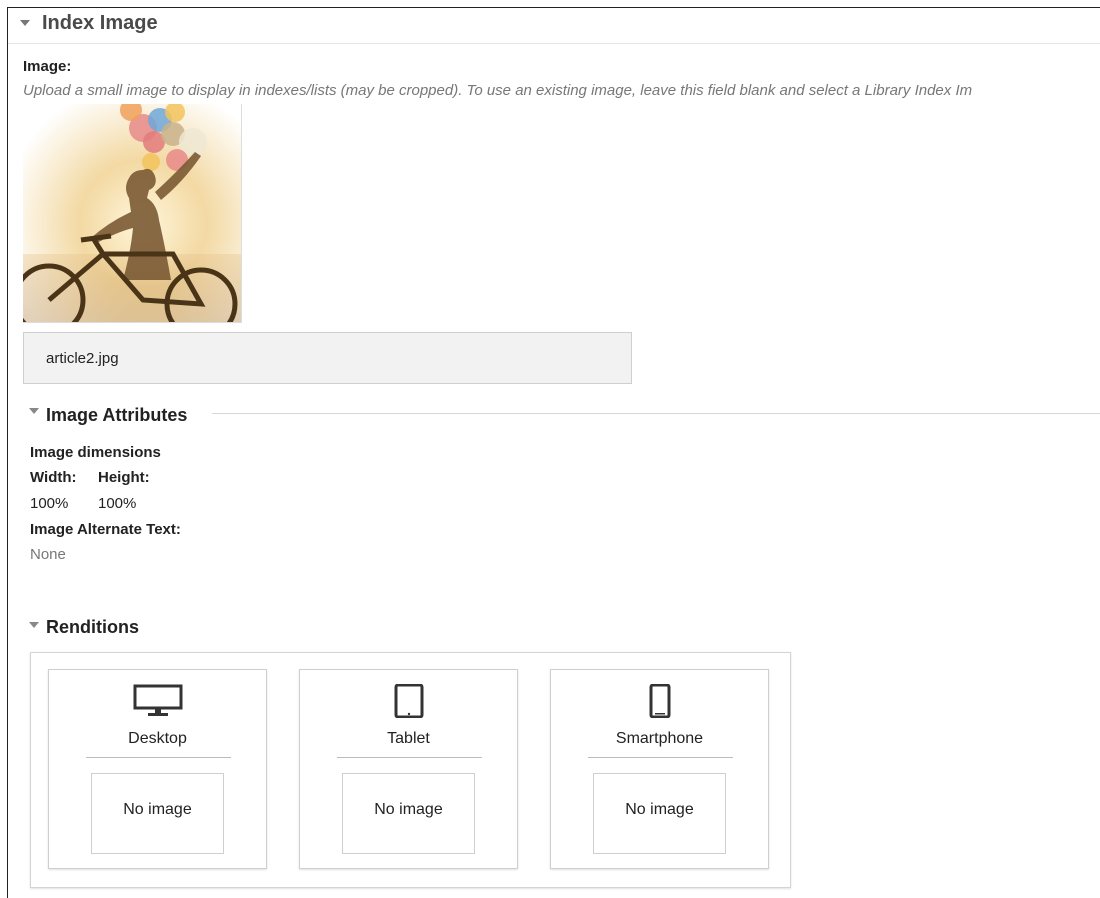 The image size is (1100, 898). I want to click on renditions-title: Renditions, so click(92, 627).